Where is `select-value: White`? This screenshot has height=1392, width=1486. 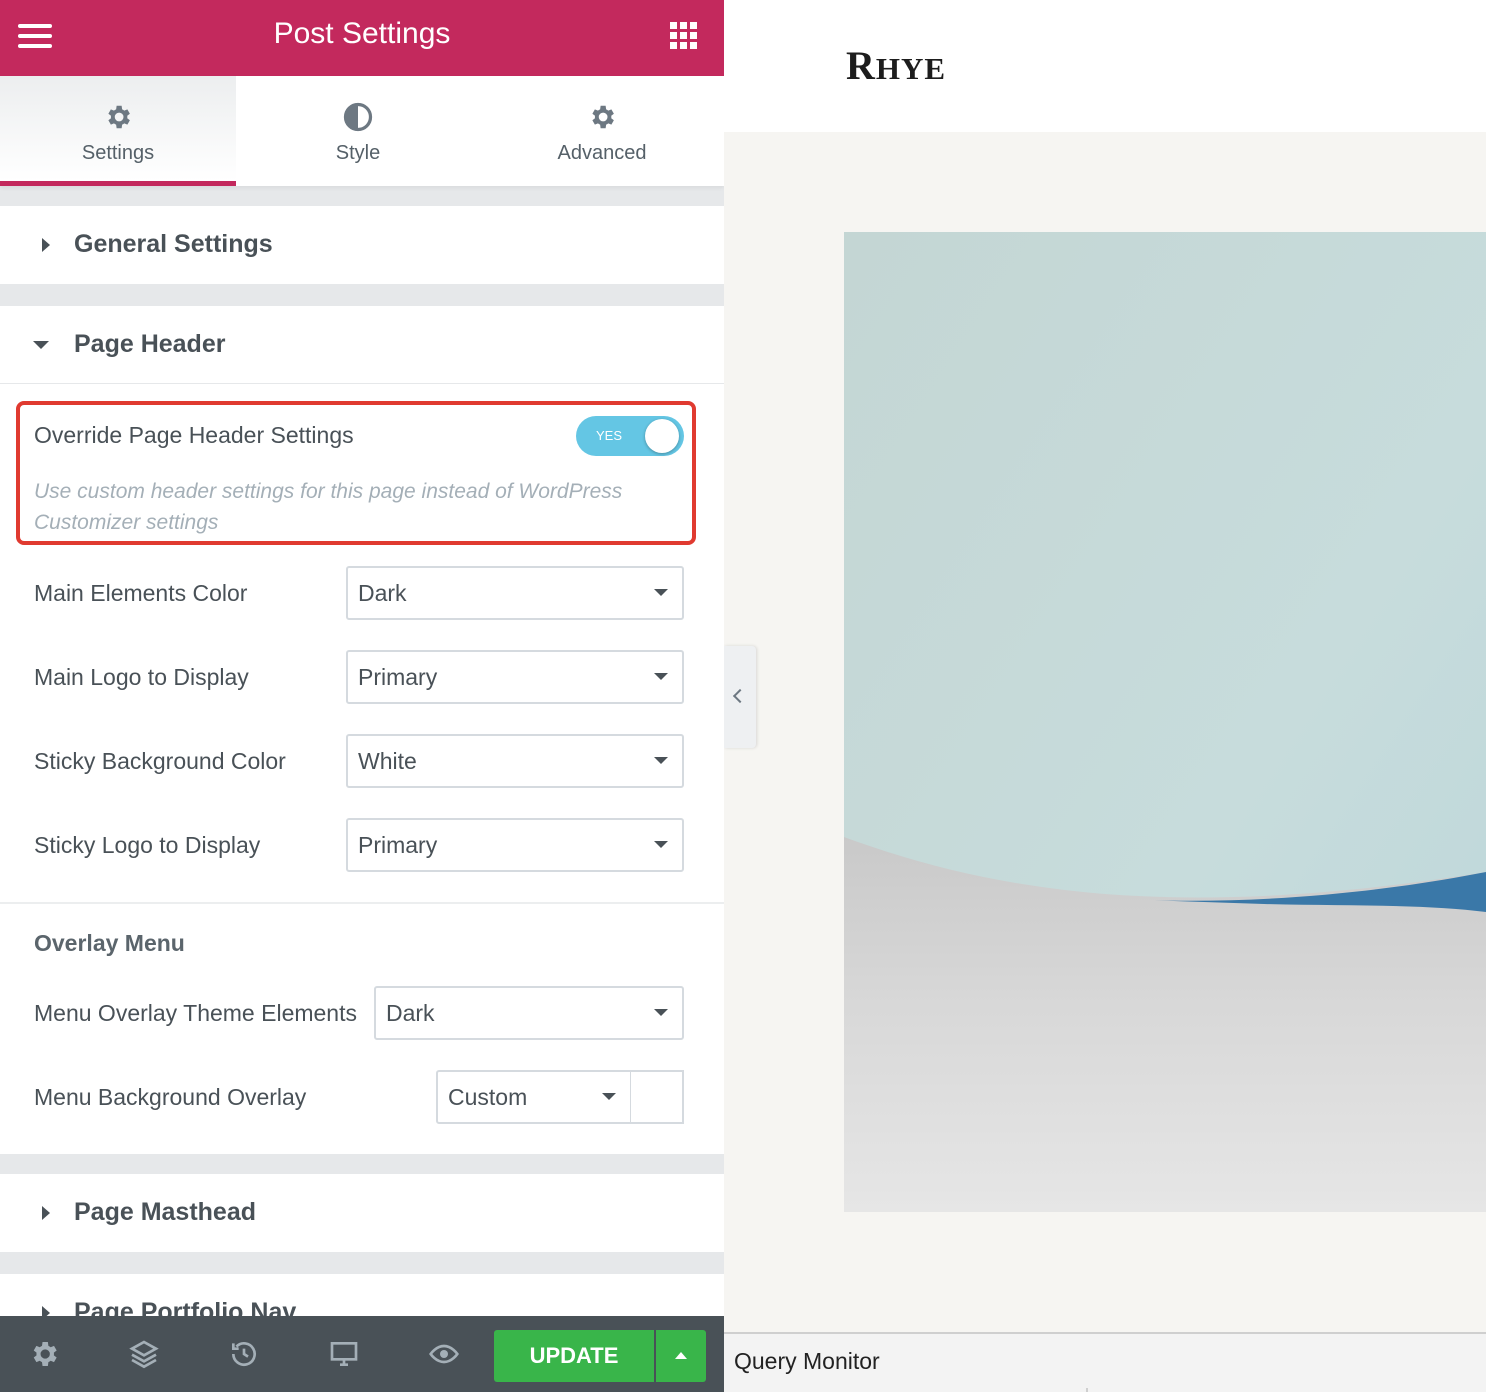
select-value: White is located at coordinates (387, 761).